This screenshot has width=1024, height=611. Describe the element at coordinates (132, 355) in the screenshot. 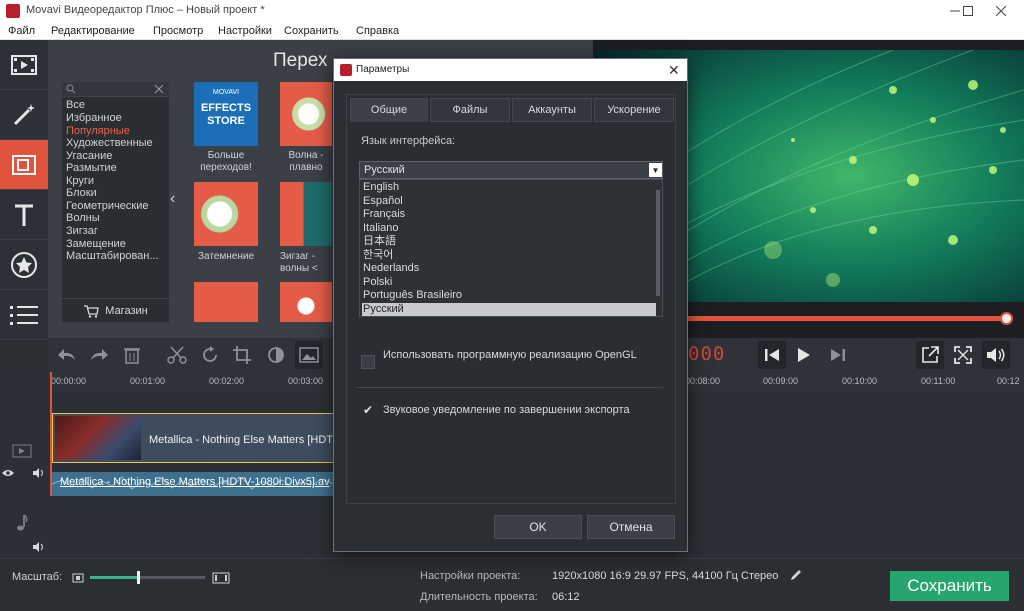

I see `delete-button` at that location.